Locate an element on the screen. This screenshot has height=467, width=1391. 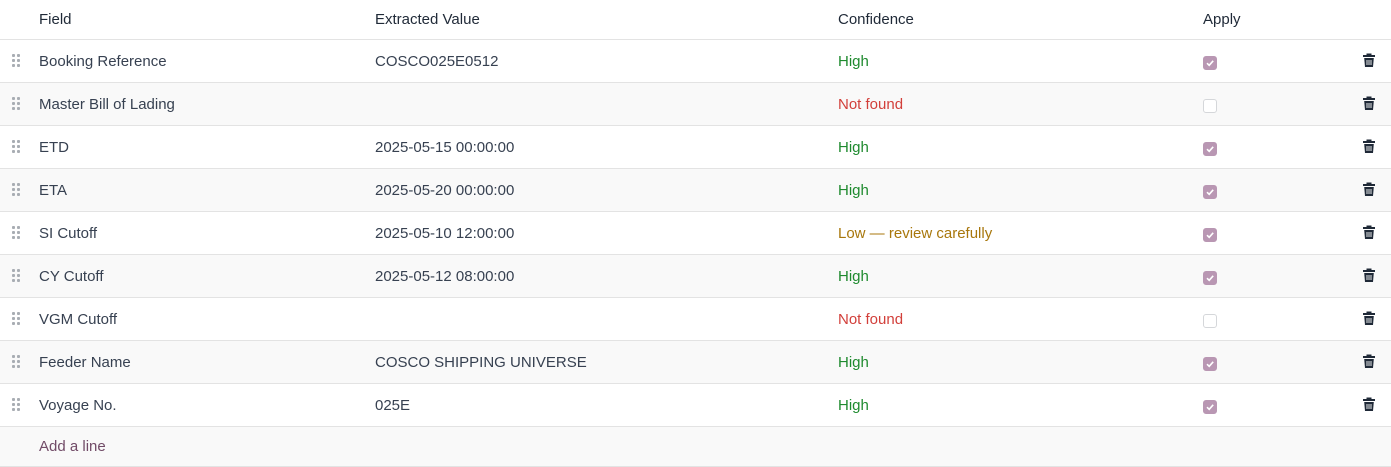
field-name: Master Bill of Lading is located at coordinates (107, 104).